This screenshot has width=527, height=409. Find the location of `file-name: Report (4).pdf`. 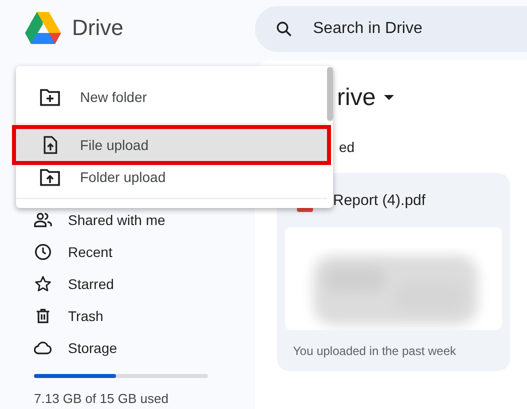

file-name: Report (4).pdf is located at coordinates (379, 200).